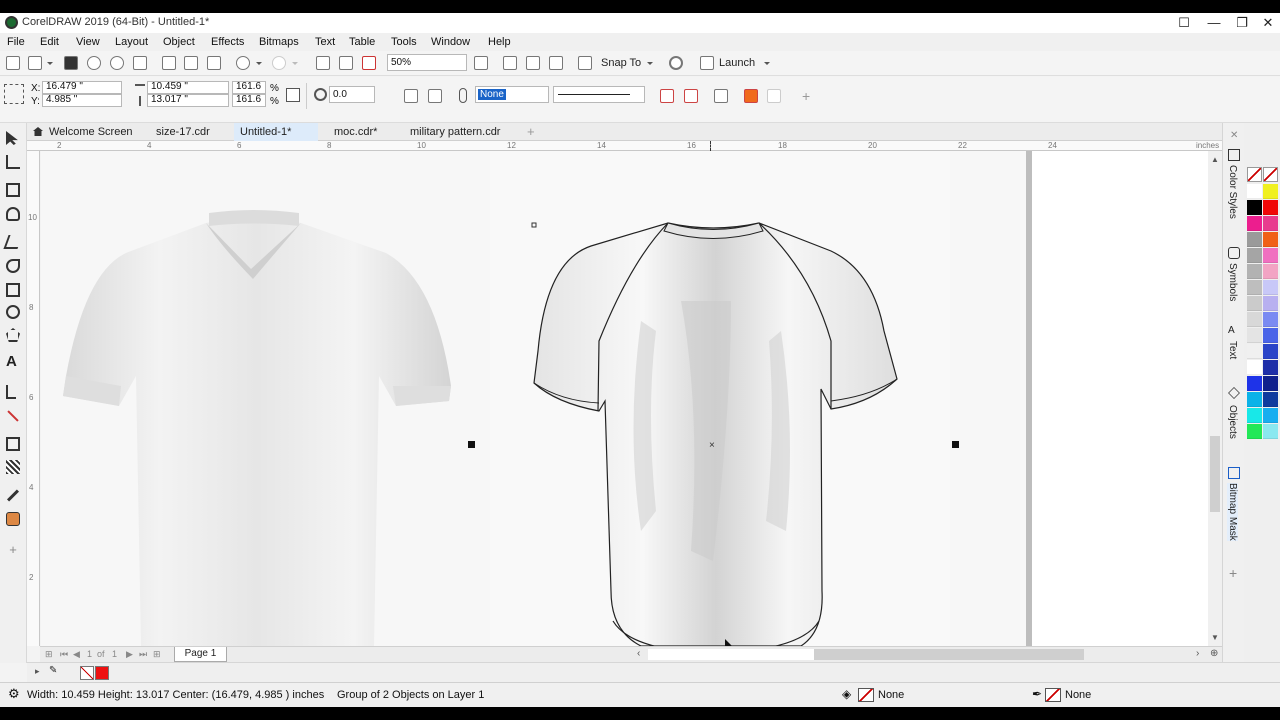 This screenshot has width=1280, height=720. Describe the element at coordinates (667, 96) in the screenshot. I see `break-apart-icon` at that location.